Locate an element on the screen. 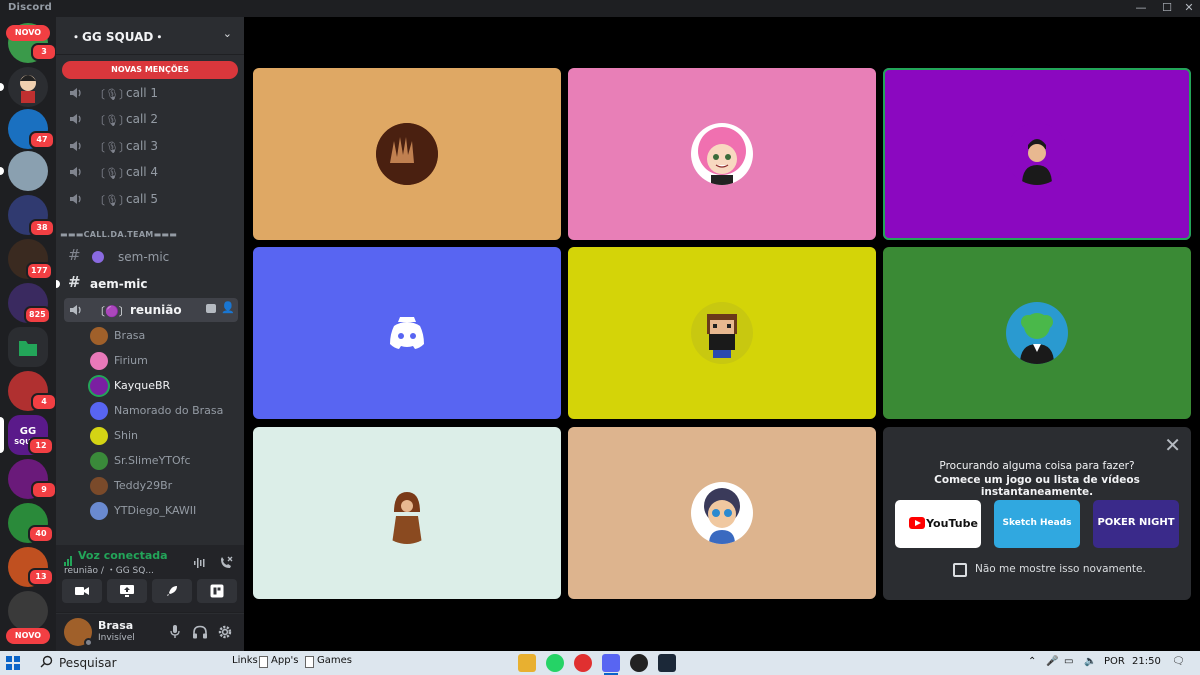 The image size is (1200, 675). voice-member: YTDiego_KAWII is located at coordinates (164, 511).